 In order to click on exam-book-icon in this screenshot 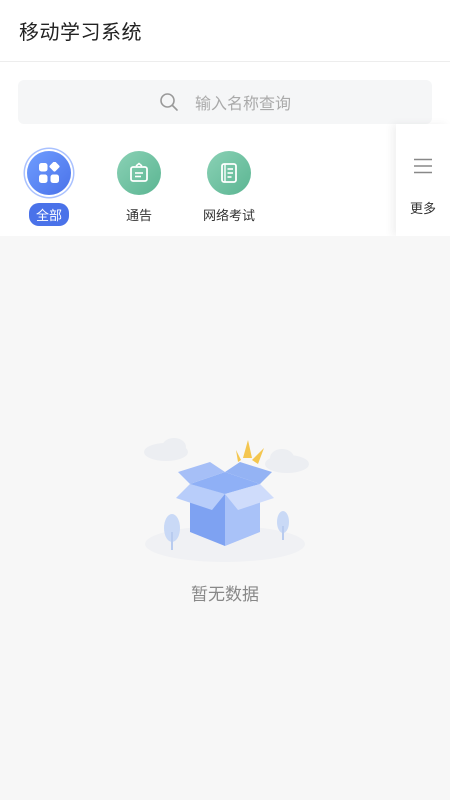, I will do `click(229, 173)`.